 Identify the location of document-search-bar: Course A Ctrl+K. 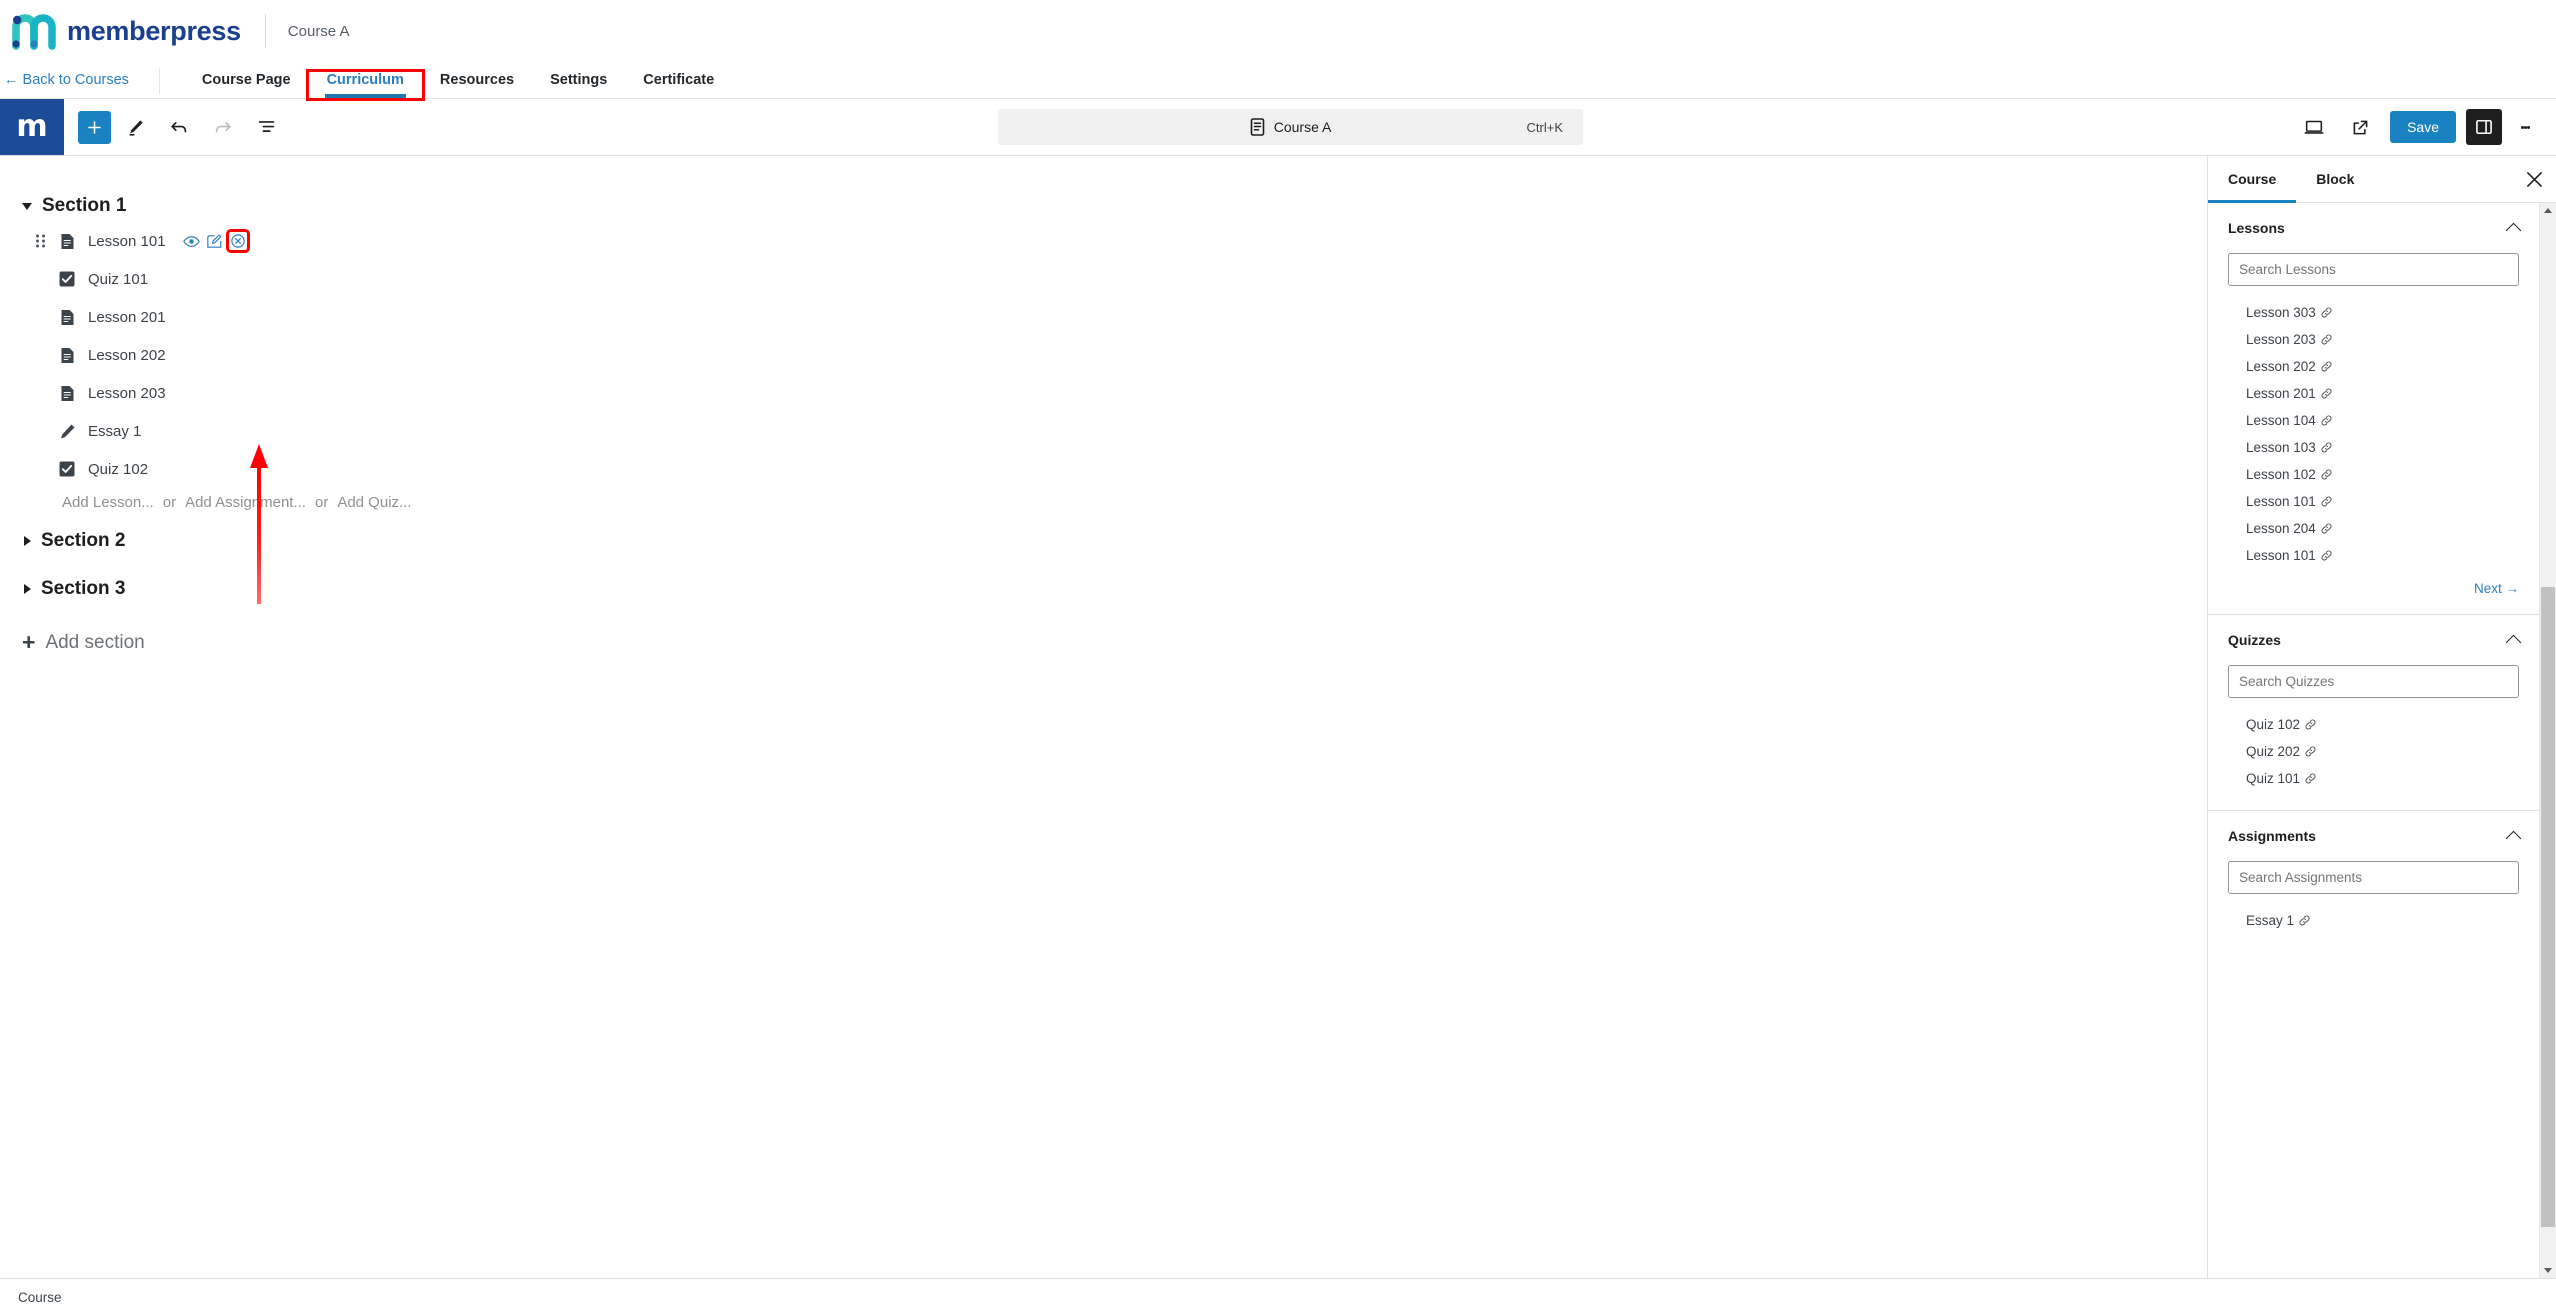
(1291, 127).